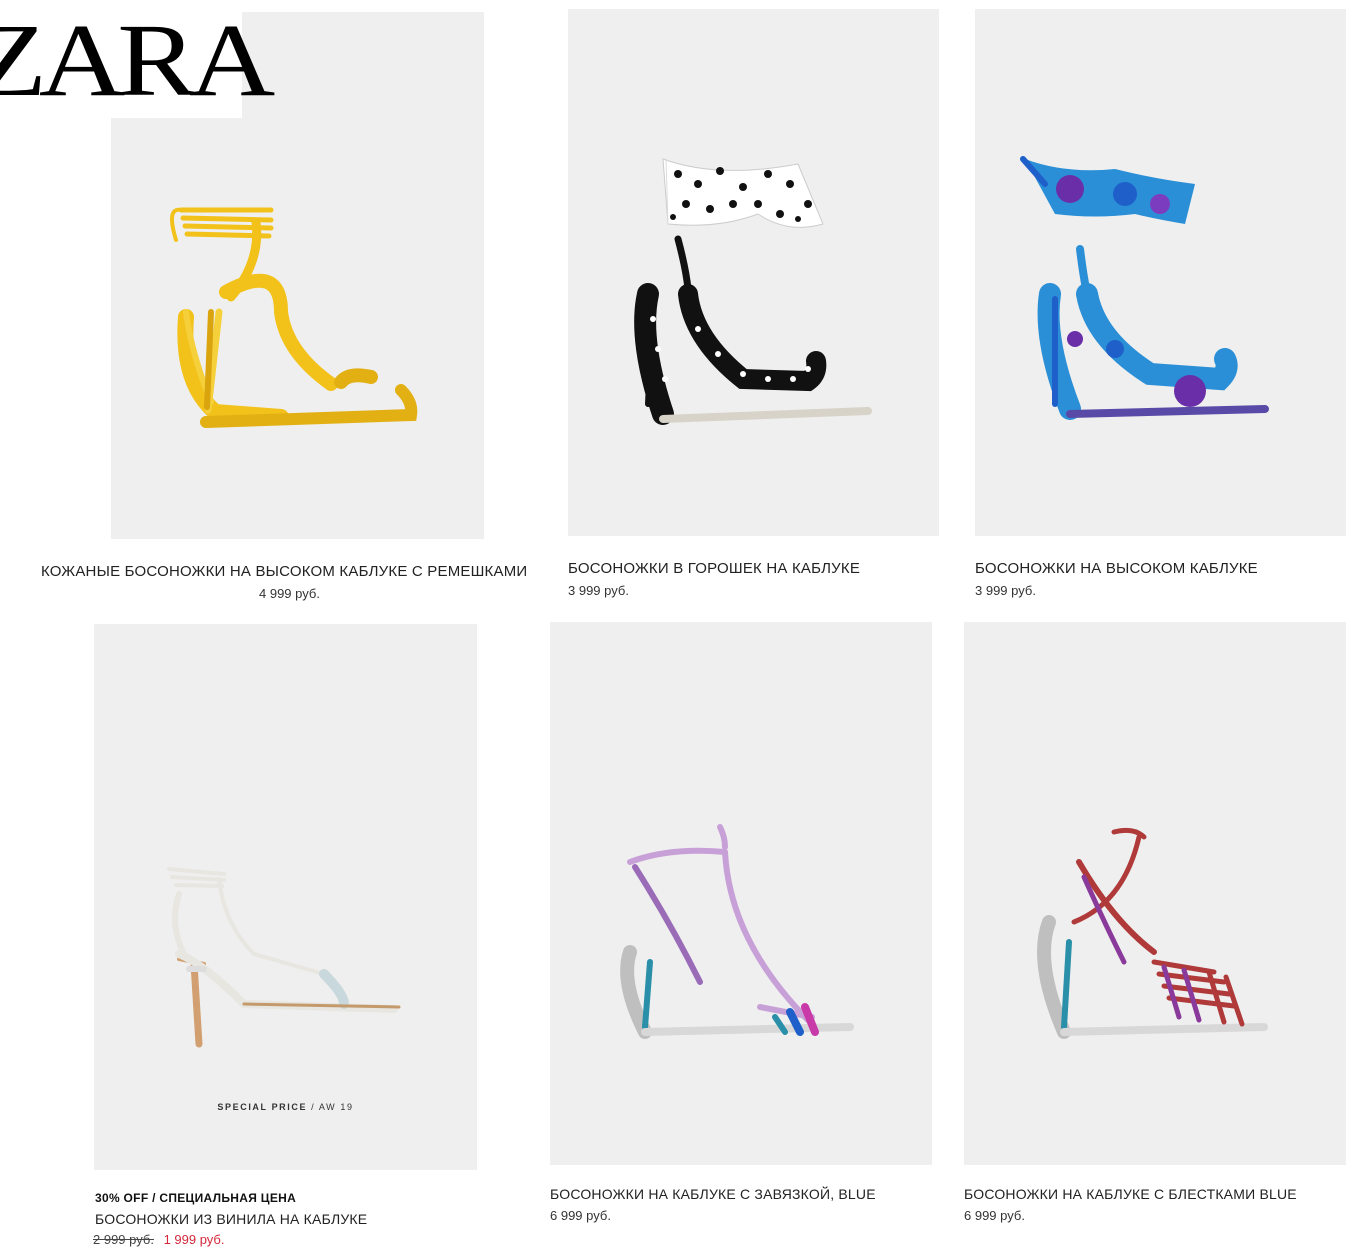 Image resolution: width=1348 pixels, height=1248 pixels. Describe the element at coordinates (714, 568) in the screenshot. I see `product-title: БОСОНОЖКИ В ГОРОШЕК НА КАБЛУКЕ` at that location.